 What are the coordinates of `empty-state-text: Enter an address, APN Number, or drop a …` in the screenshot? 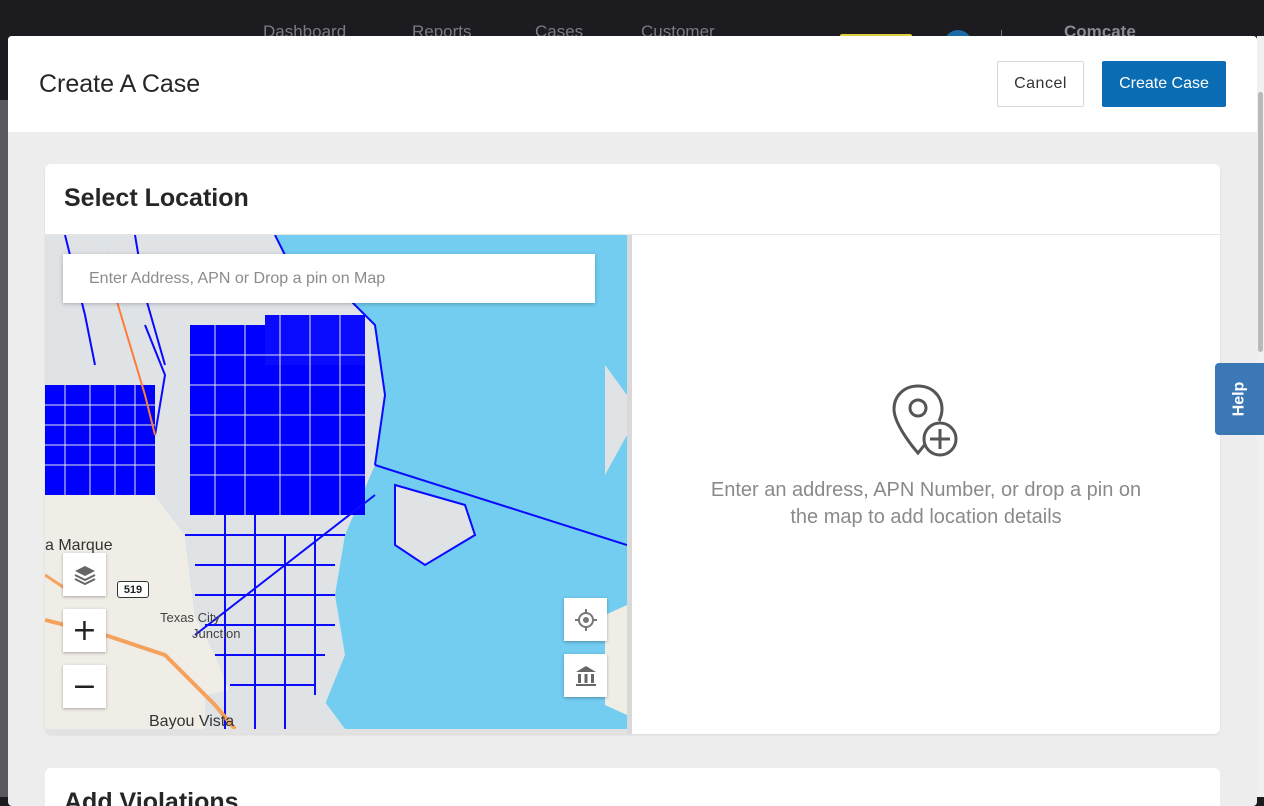 It's located at (926, 504).